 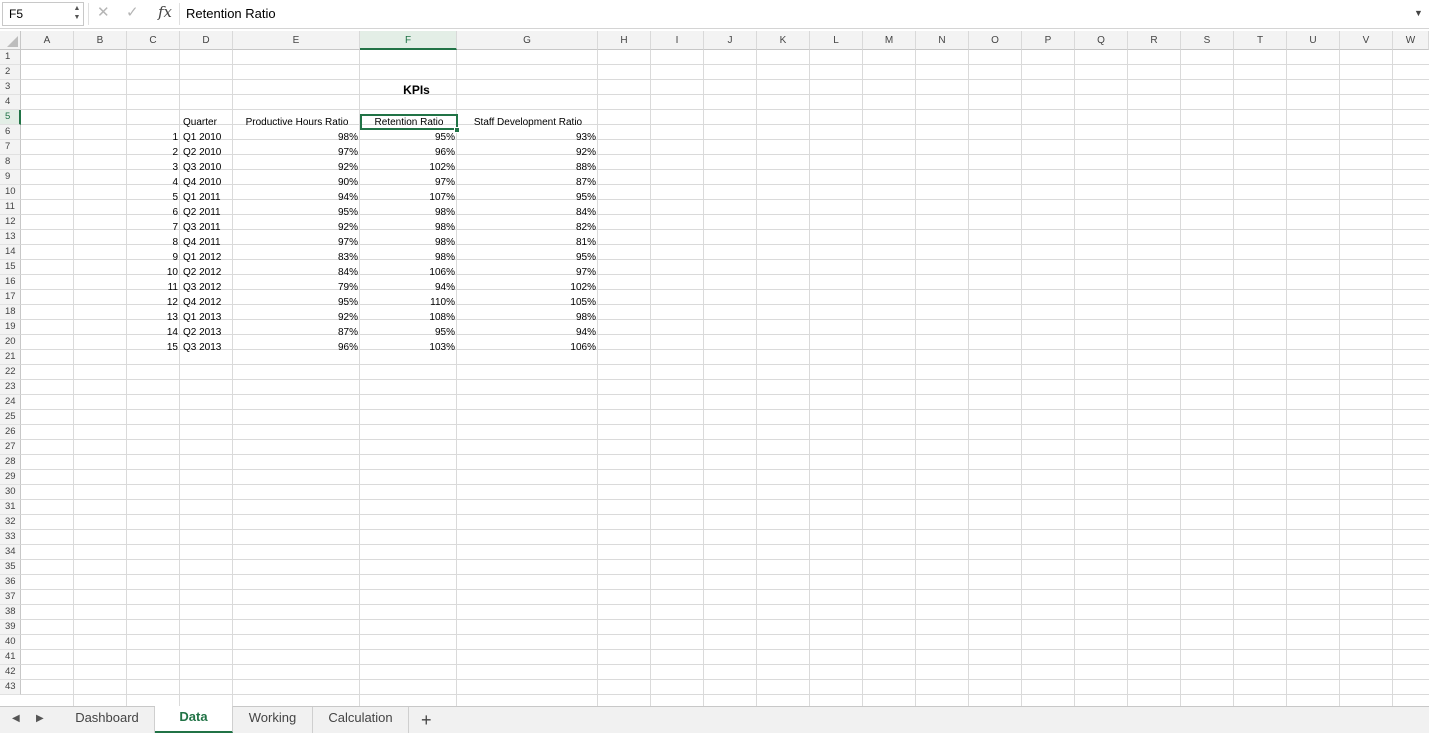 What do you see at coordinates (207, 302) in the screenshot?
I see `cell-quarter: Q4 2012` at bounding box center [207, 302].